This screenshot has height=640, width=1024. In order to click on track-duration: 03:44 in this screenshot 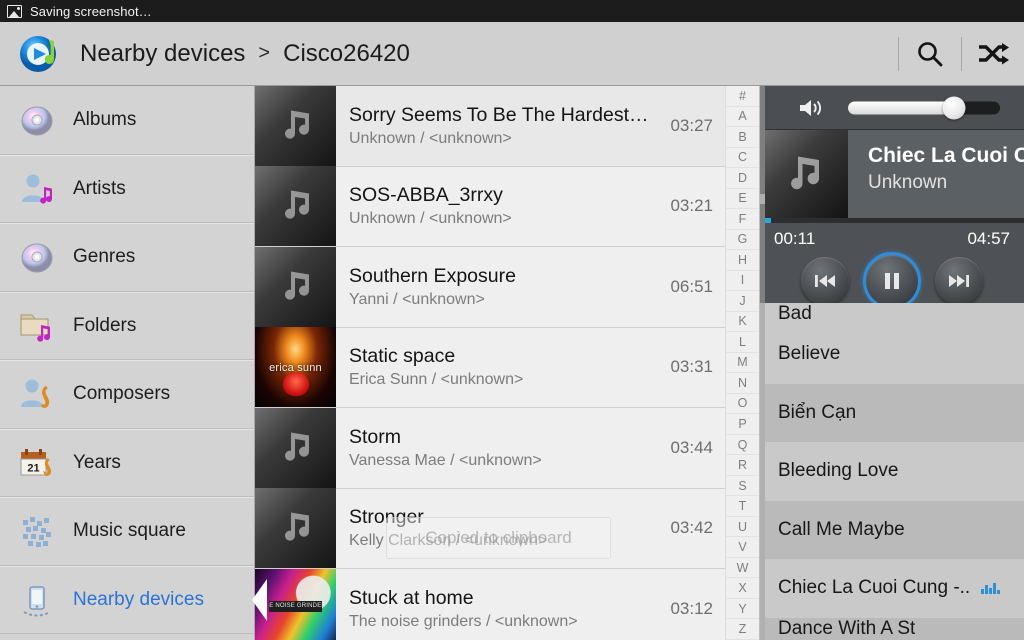, I will do `click(691, 447)`.